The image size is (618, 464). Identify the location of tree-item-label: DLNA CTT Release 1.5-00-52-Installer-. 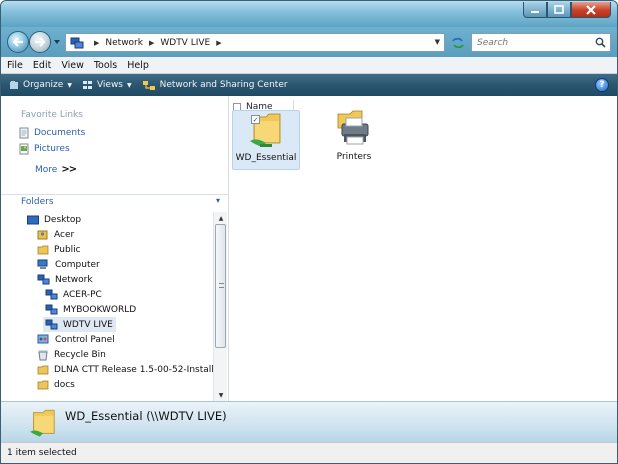
(133, 369).